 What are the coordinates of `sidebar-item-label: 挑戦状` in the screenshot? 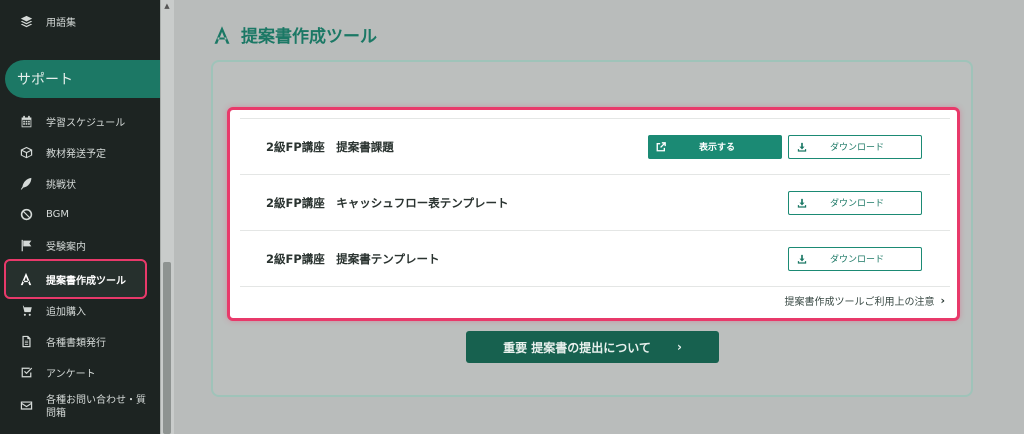 It's located at (61, 185).